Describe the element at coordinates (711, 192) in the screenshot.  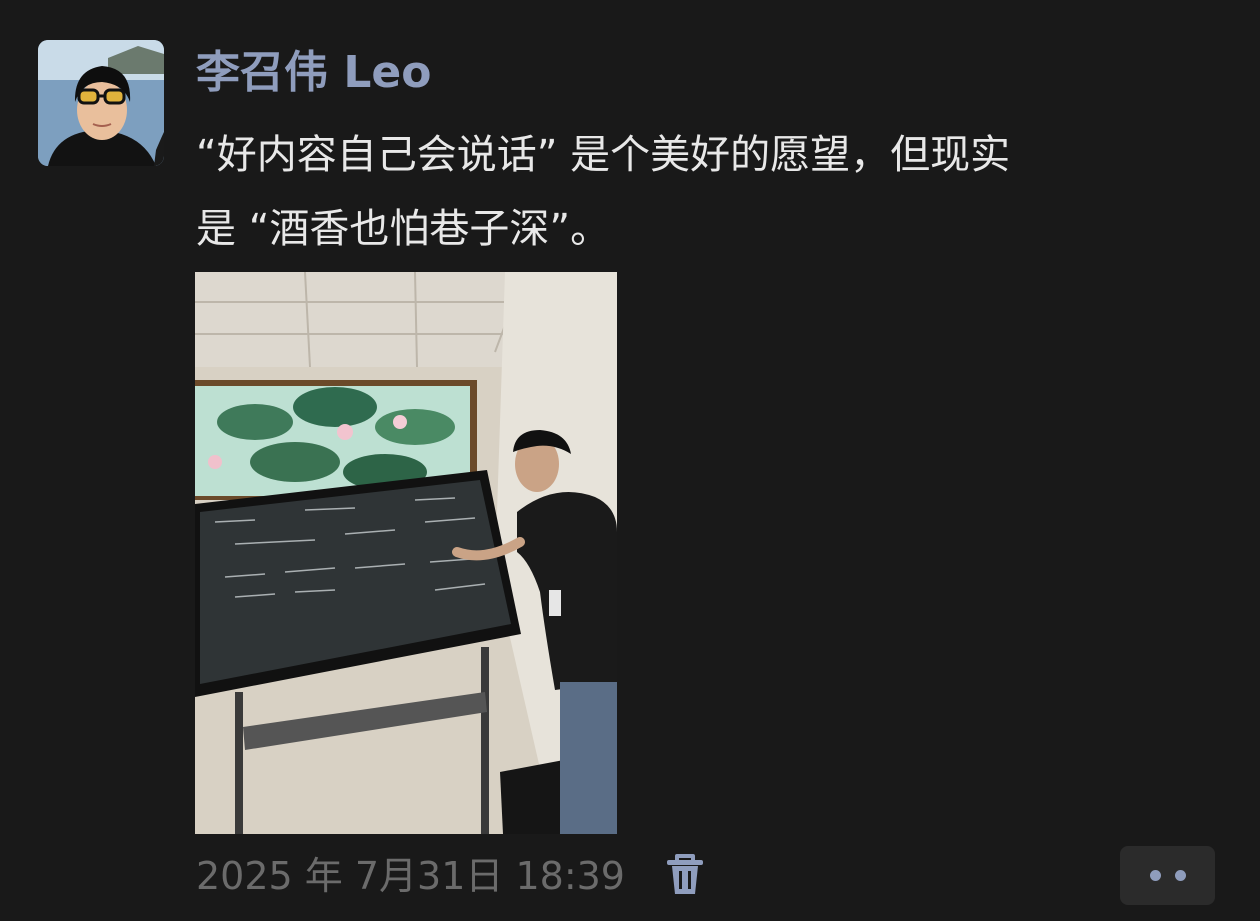
I see `post-text: “好内容自己会说话” 是个美好的愿望，但现实 是 “酒香也怕巷子深”。` at that location.